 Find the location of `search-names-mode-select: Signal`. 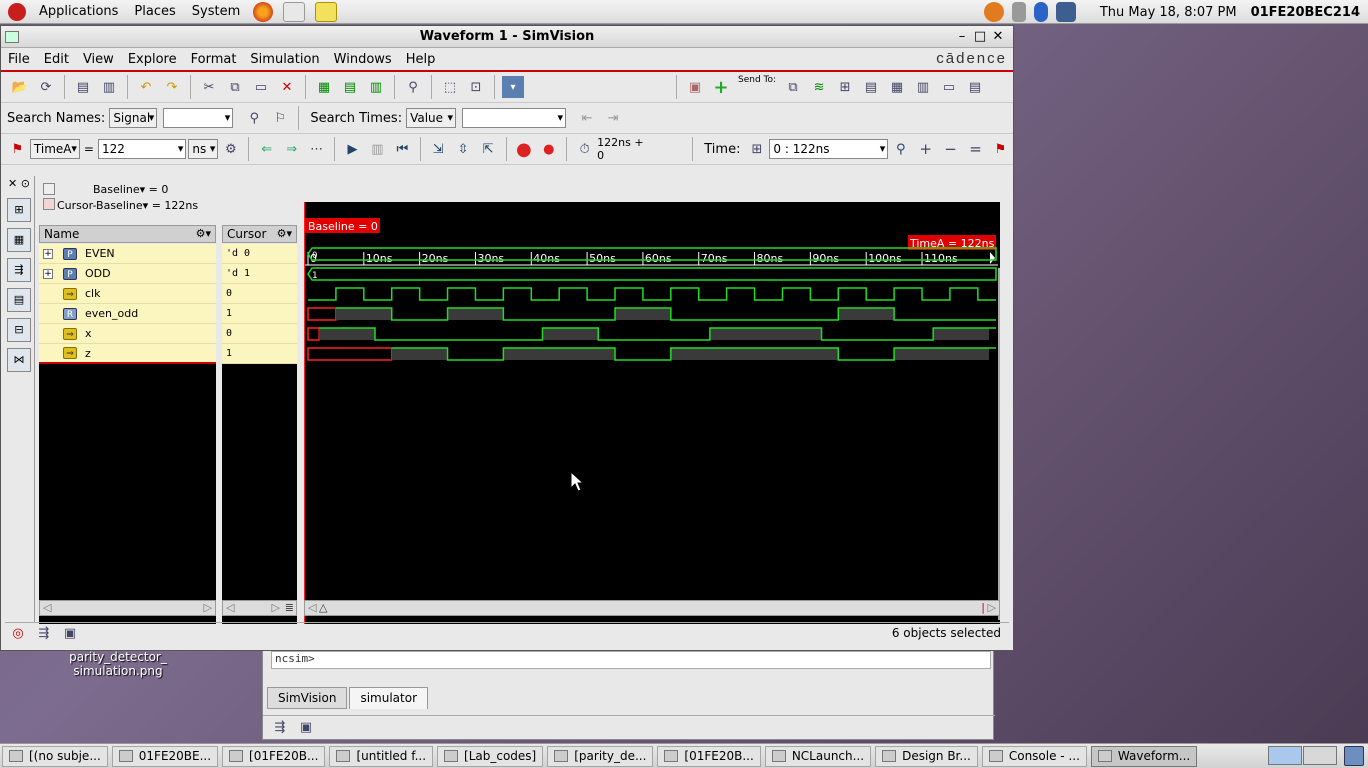

search-names-mode-select: Signal is located at coordinates (133, 118).